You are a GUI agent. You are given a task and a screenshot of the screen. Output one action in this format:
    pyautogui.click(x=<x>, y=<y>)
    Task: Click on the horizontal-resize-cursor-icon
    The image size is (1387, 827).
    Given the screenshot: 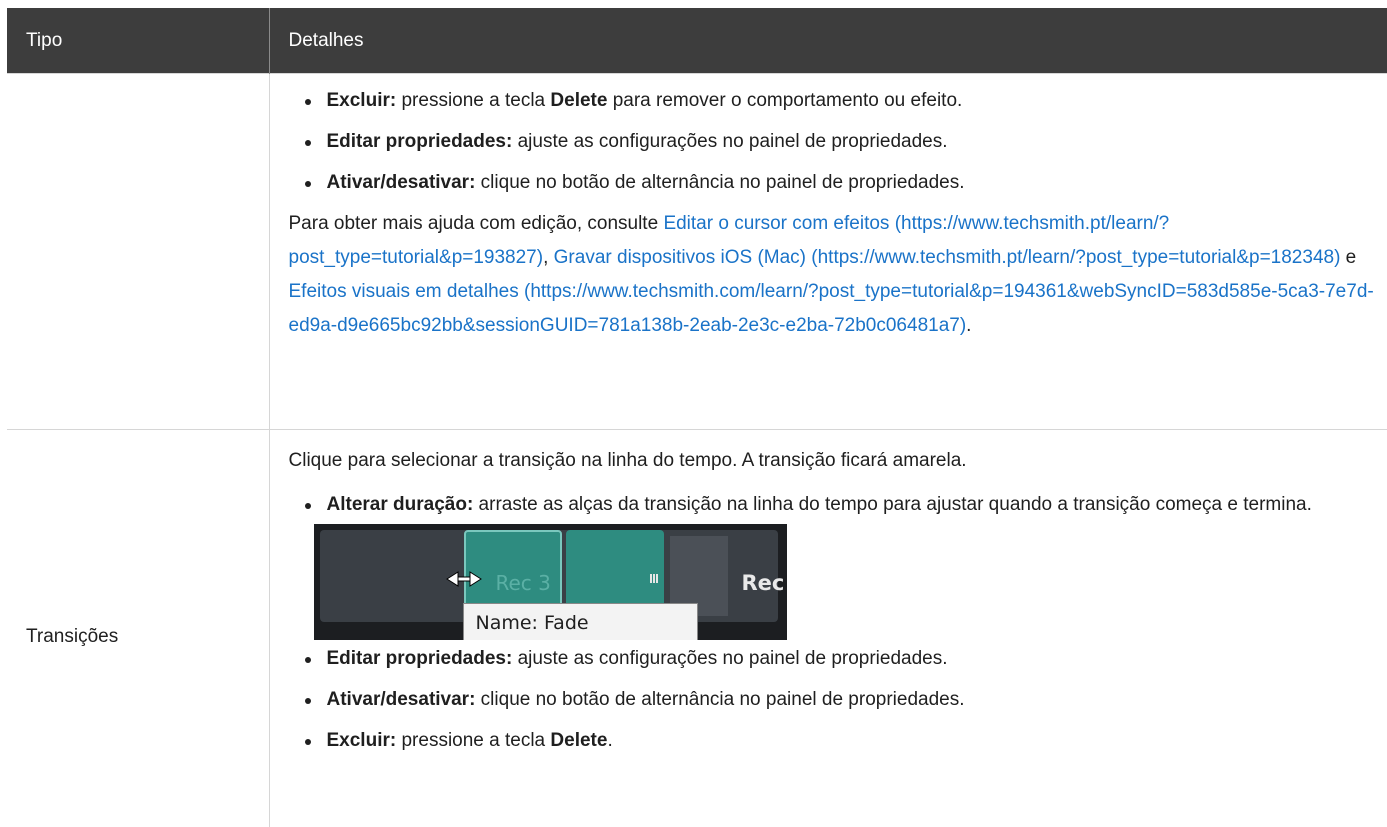 What is the action you would take?
    pyautogui.click(x=463, y=579)
    